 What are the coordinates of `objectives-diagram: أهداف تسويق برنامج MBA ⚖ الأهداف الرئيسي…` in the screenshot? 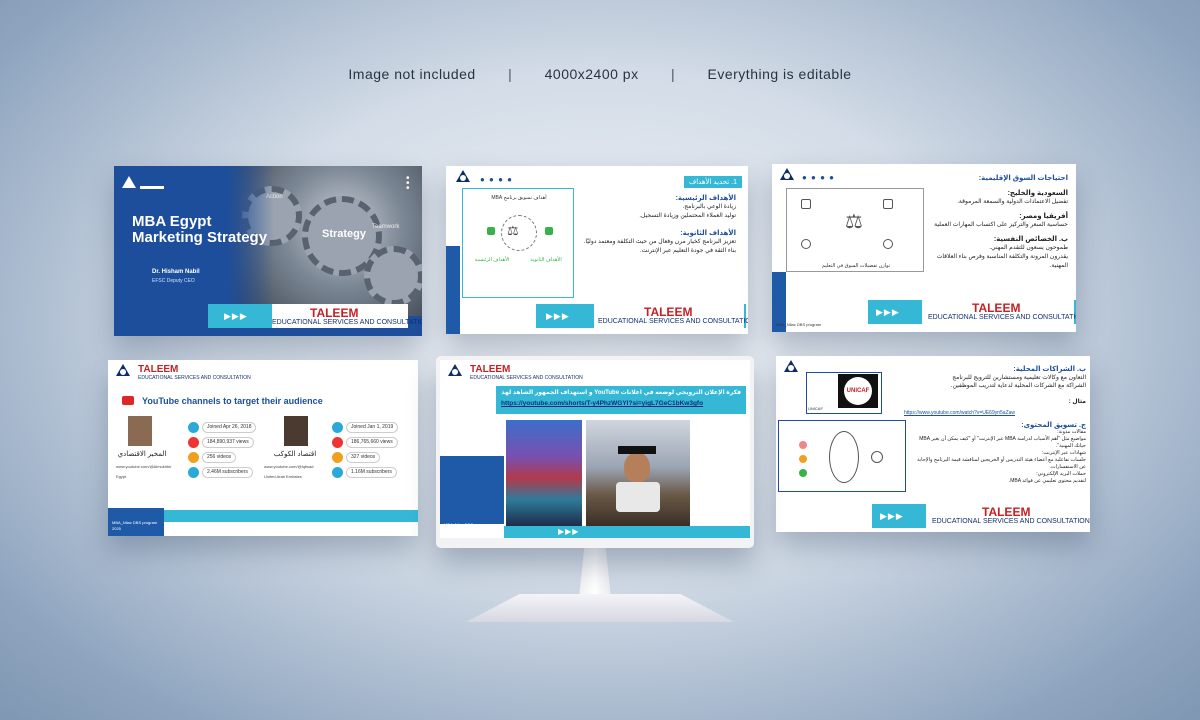 It's located at (518, 243).